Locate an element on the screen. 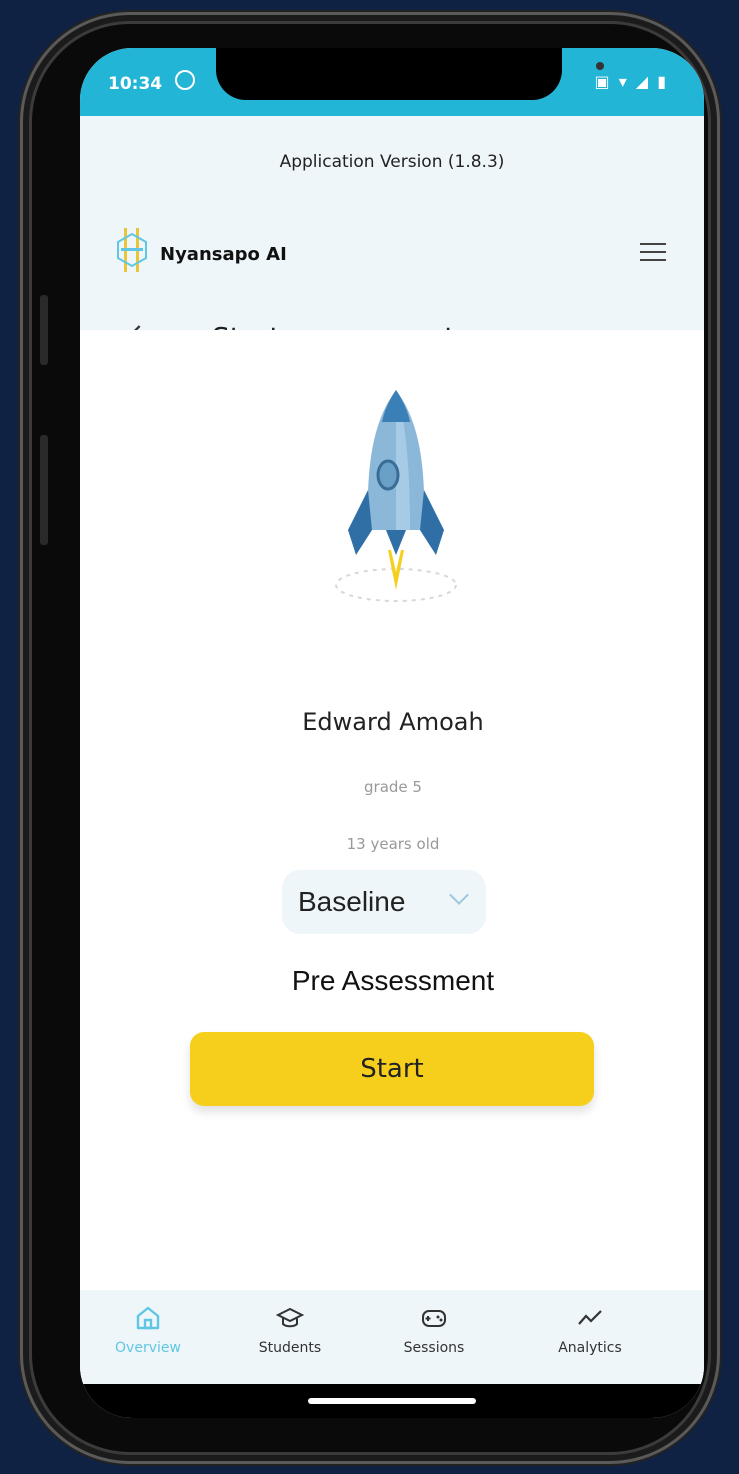 Image resolution: width=739 pixels, height=1474 pixels. student-grade: grade 5 is located at coordinates (393, 787).